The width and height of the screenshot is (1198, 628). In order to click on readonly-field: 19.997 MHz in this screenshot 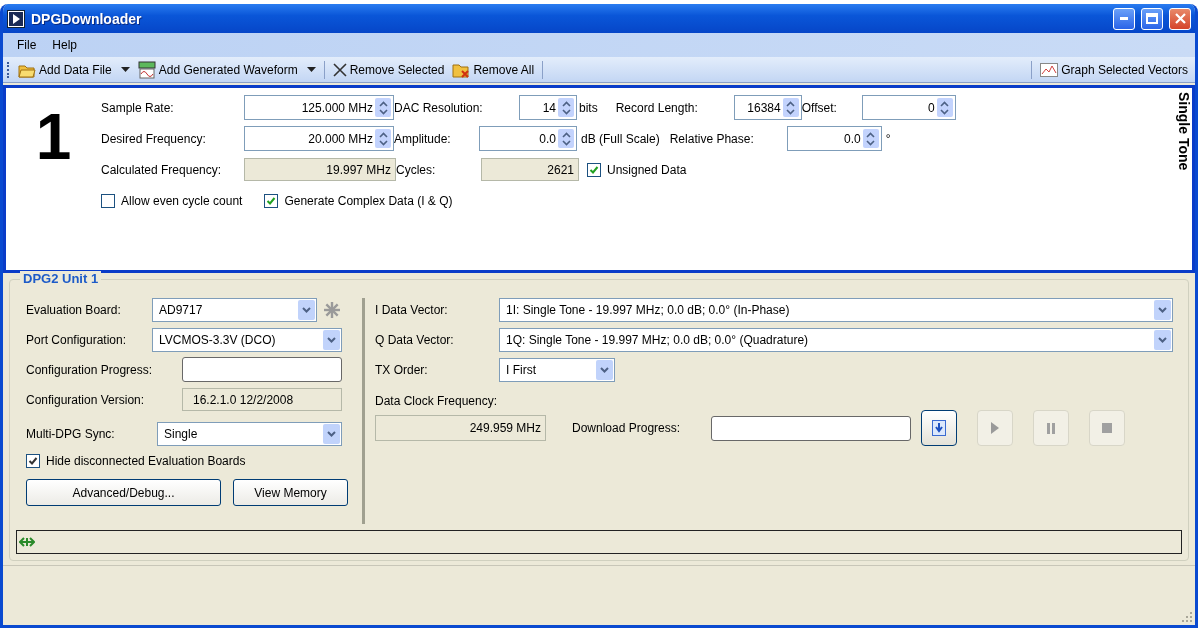, I will do `click(320, 169)`.